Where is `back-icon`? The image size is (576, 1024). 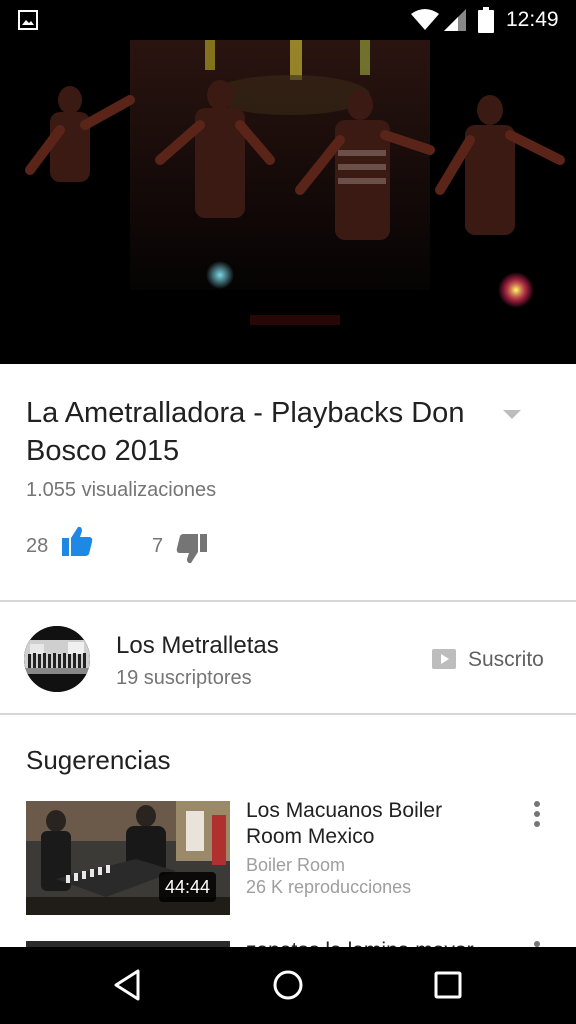 back-icon is located at coordinates (127, 985).